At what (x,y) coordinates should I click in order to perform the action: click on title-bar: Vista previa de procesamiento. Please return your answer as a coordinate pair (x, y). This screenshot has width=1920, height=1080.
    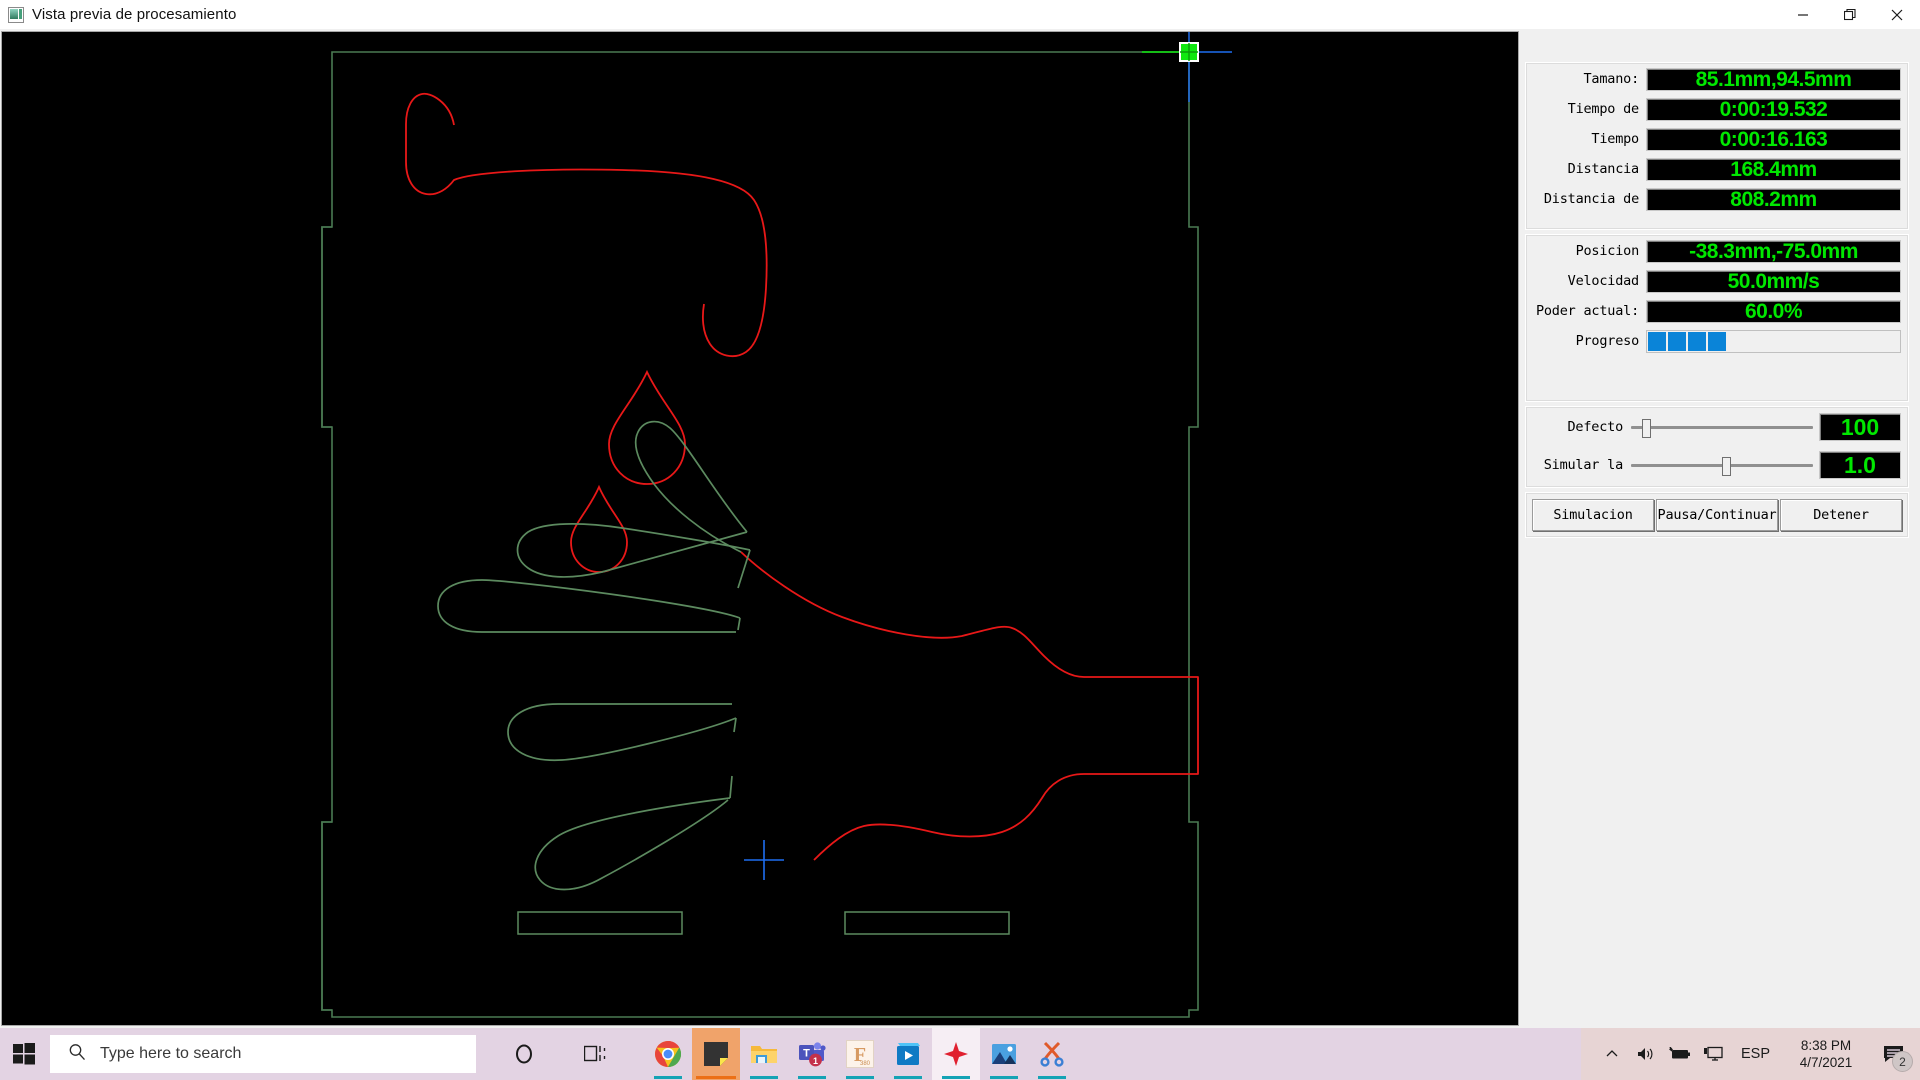
    Looking at the image, I should click on (960, 14).